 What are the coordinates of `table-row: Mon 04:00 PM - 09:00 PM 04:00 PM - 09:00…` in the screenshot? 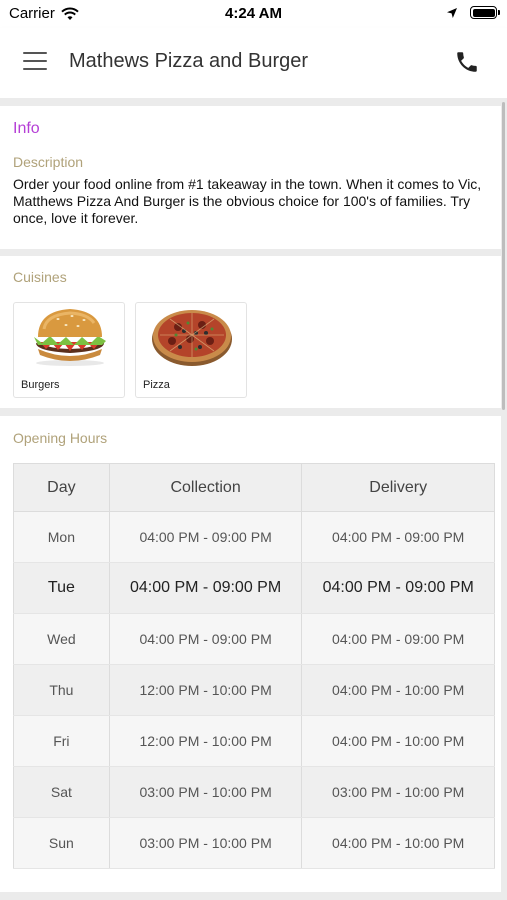 It's located at (254, 537).